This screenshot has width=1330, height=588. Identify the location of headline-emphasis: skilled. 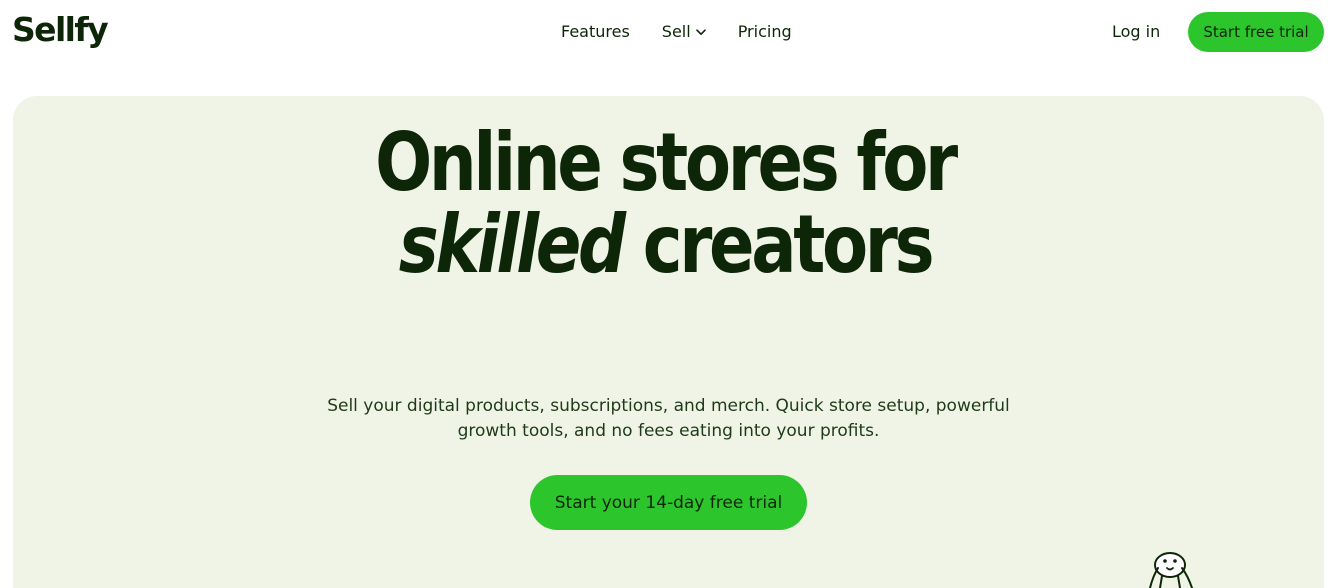
(512, 244).